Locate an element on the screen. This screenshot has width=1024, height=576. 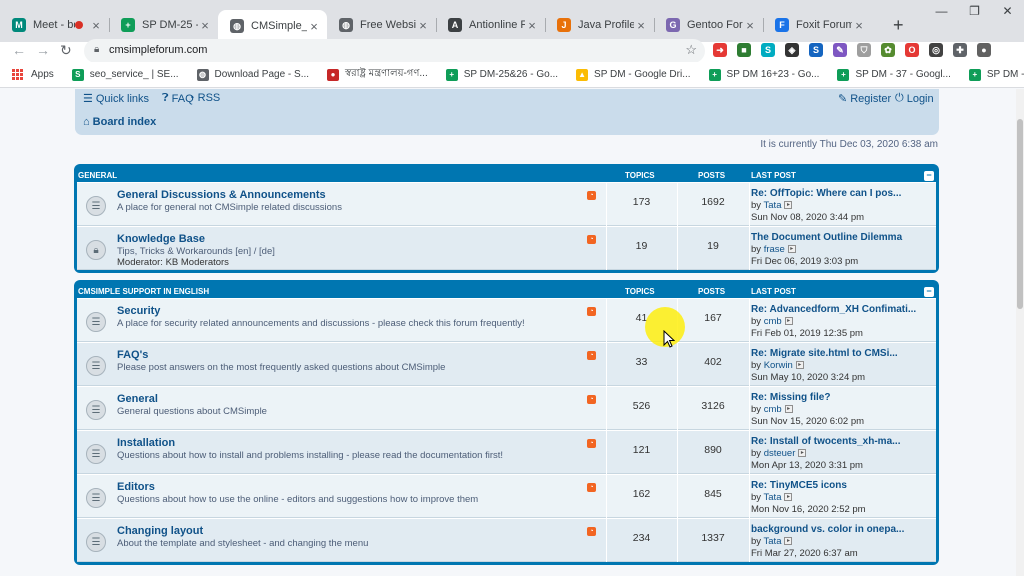
extensions-puzzle-icon: ✚ is located at coordinates (960, 50).